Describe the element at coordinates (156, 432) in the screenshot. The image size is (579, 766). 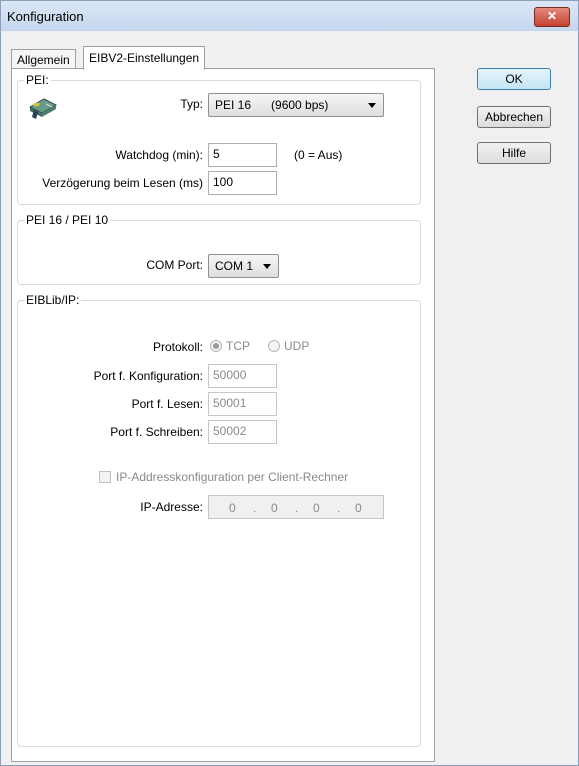
I see `port-write-label: Port f. Schreiben:` at that location.